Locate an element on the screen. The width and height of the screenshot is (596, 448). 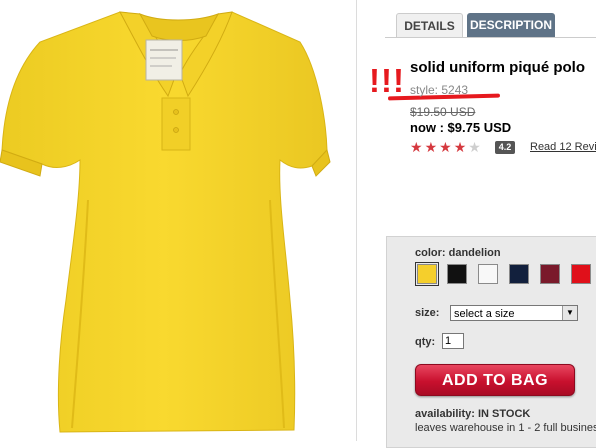
tab-details: DETAILS is located at coordinates (429, 25).